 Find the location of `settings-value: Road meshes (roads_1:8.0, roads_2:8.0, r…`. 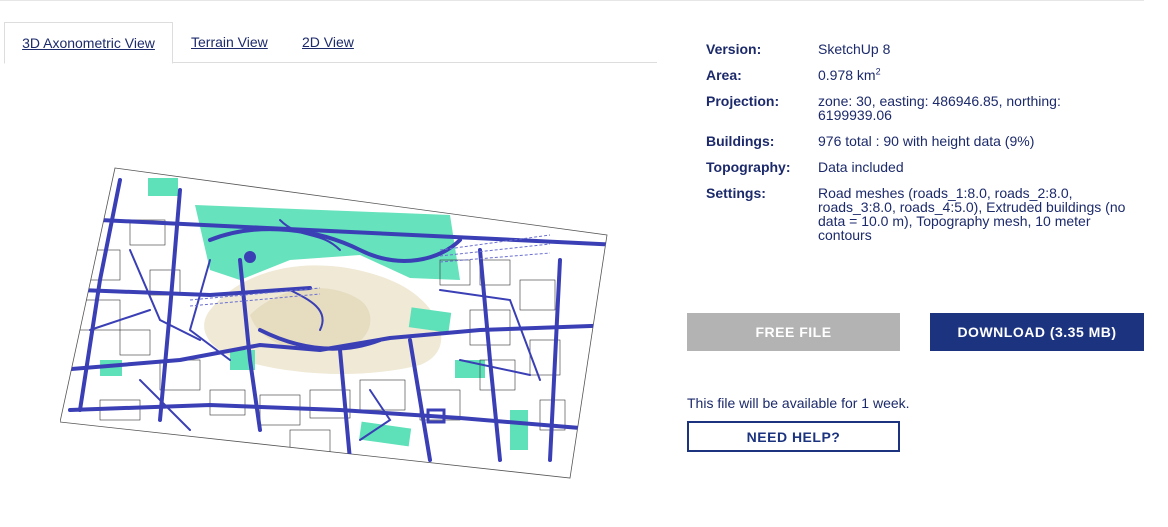

settings-value: Road meshes (roads_1:8.0, roads_2:8.0, r… is located at coordinates (972, 214).